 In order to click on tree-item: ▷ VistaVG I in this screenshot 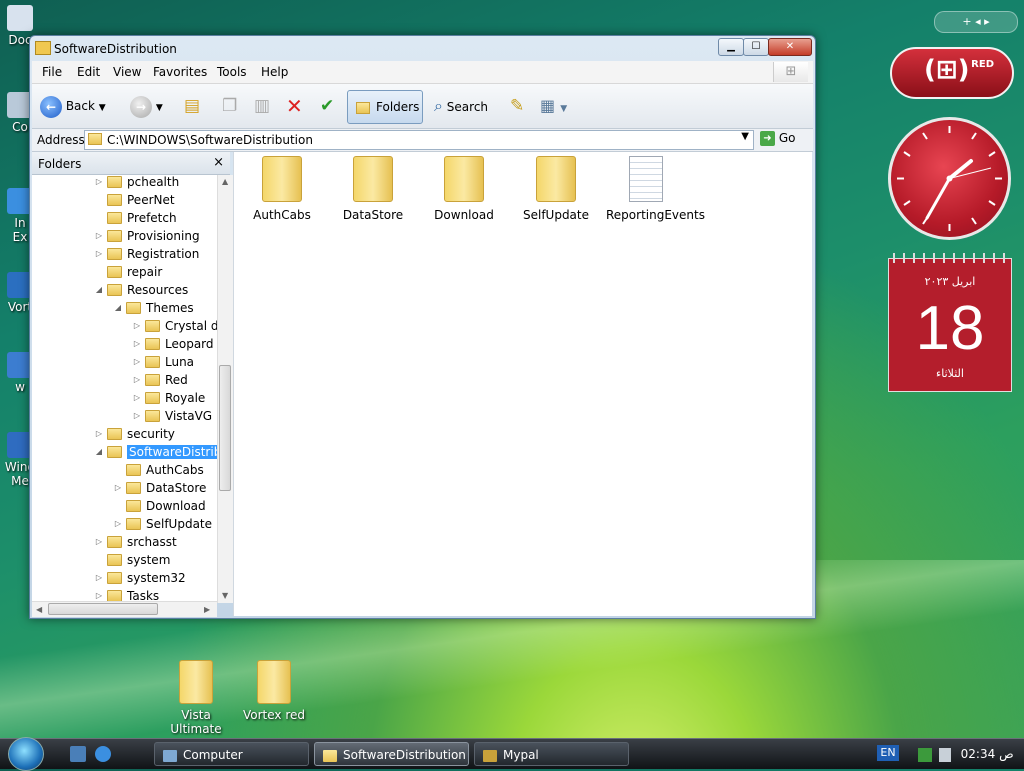, I will do `click(174, 416)`.